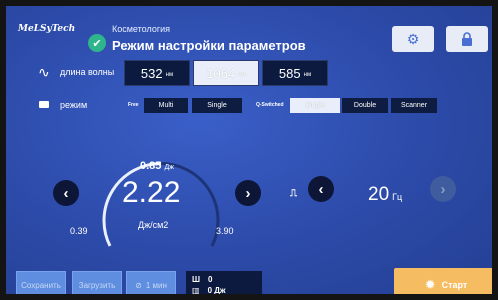  Describe the element at coordinates (270, 105) in the screenshot. I see `qswitch-label: Q-Switched` at that location.